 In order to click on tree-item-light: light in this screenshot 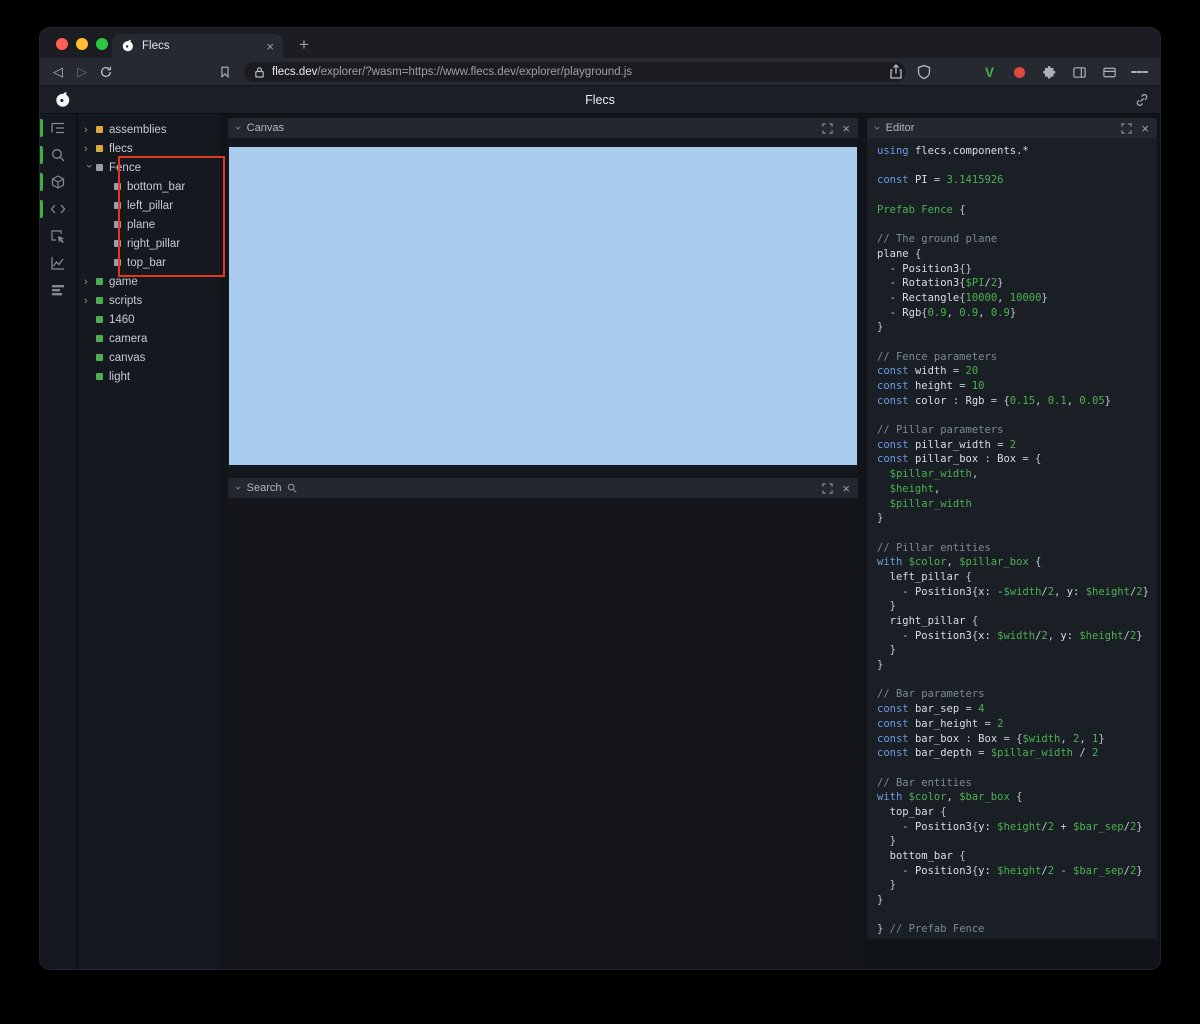, I will do `click(149, 376)`.